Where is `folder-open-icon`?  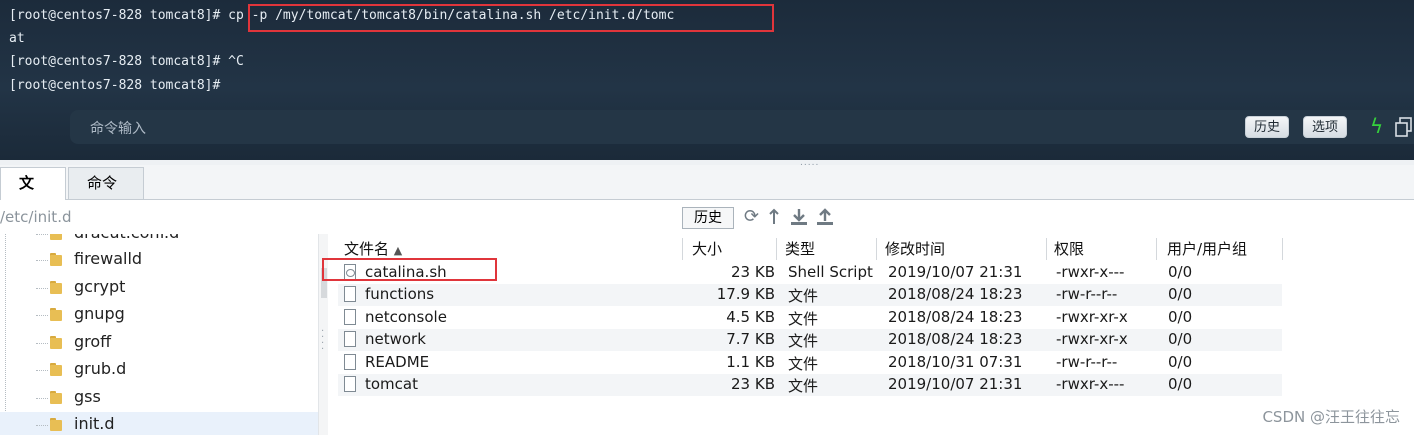 folder-open-icon is located at coordinates (57, 425).